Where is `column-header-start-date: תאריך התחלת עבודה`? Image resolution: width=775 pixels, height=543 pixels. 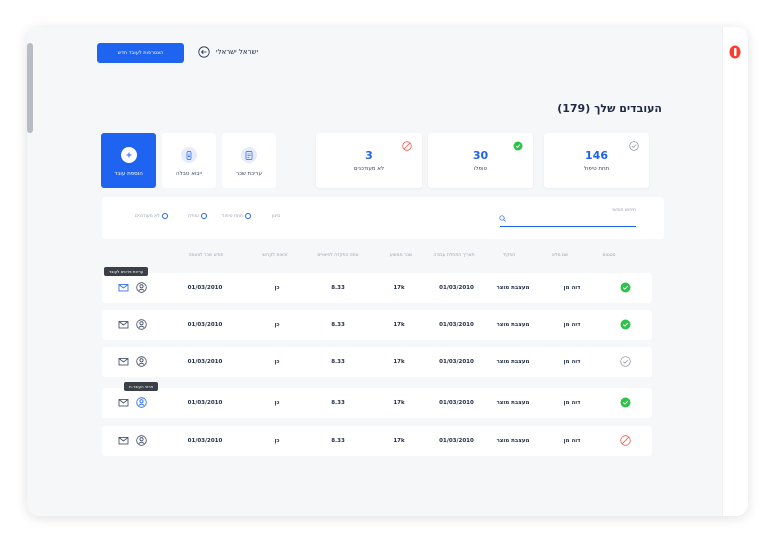
column-header-start-date: תאריך התחלת עבודה is located at coordinates (454, 255).